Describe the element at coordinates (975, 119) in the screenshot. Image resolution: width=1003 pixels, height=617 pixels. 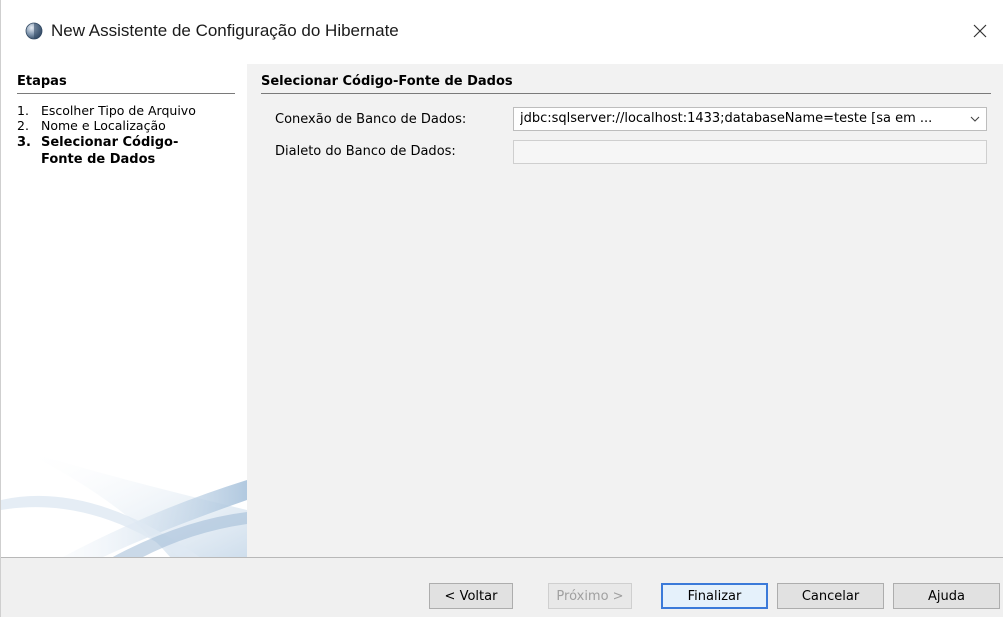
I see `chevron-down-icon` at that location.